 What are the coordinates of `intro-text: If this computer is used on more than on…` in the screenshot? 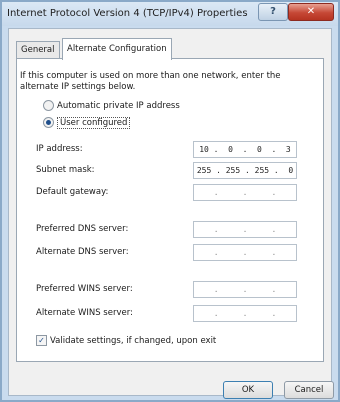 It's located at (150, 81).